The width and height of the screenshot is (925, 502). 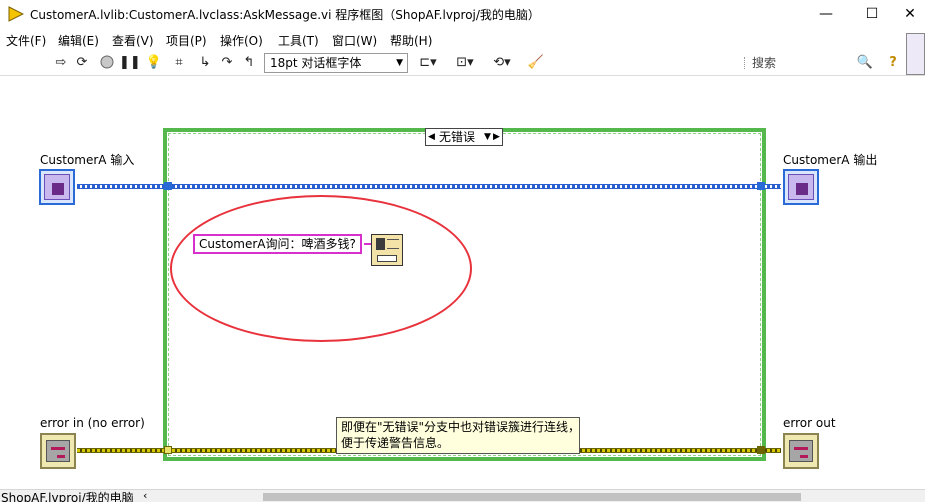 I want to click on menu-operate: 操作(O), so click(x=241, y=40).